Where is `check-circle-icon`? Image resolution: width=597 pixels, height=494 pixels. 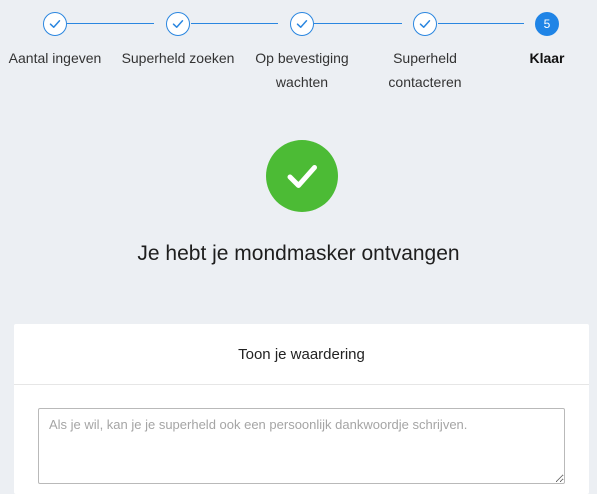
check-circle-icon is located at coordinates (302, 176).